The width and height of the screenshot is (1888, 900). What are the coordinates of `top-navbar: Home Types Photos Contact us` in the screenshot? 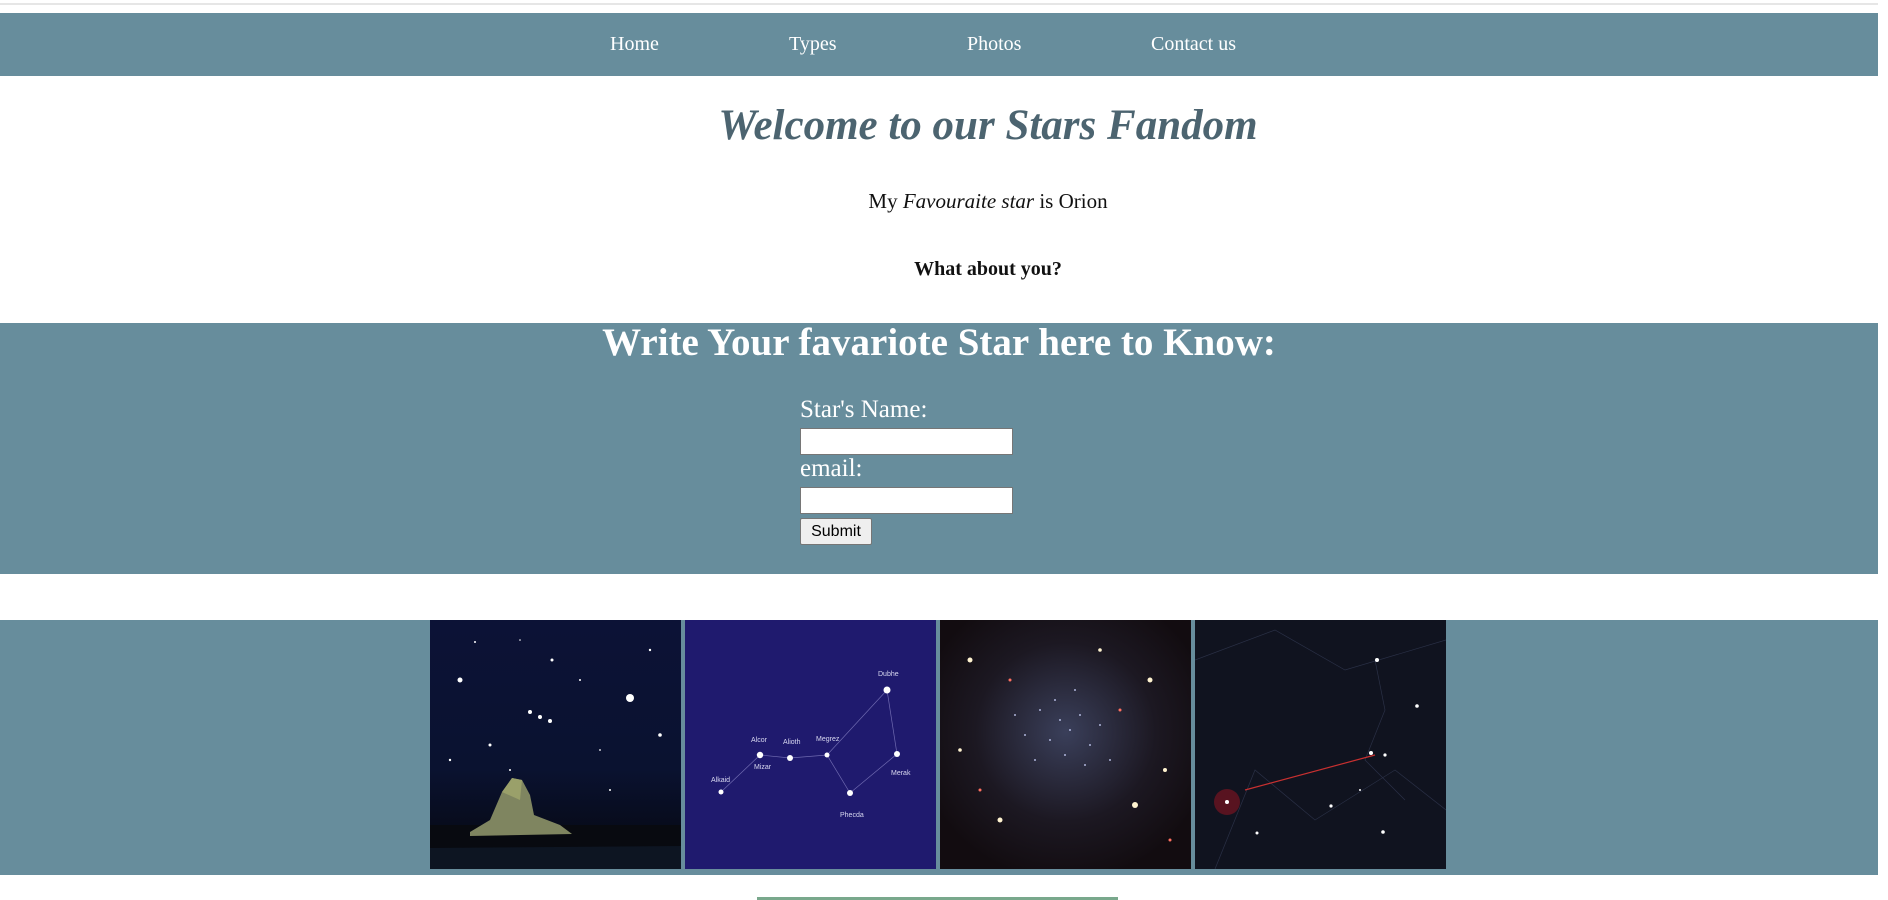 It's located at (939, 44).